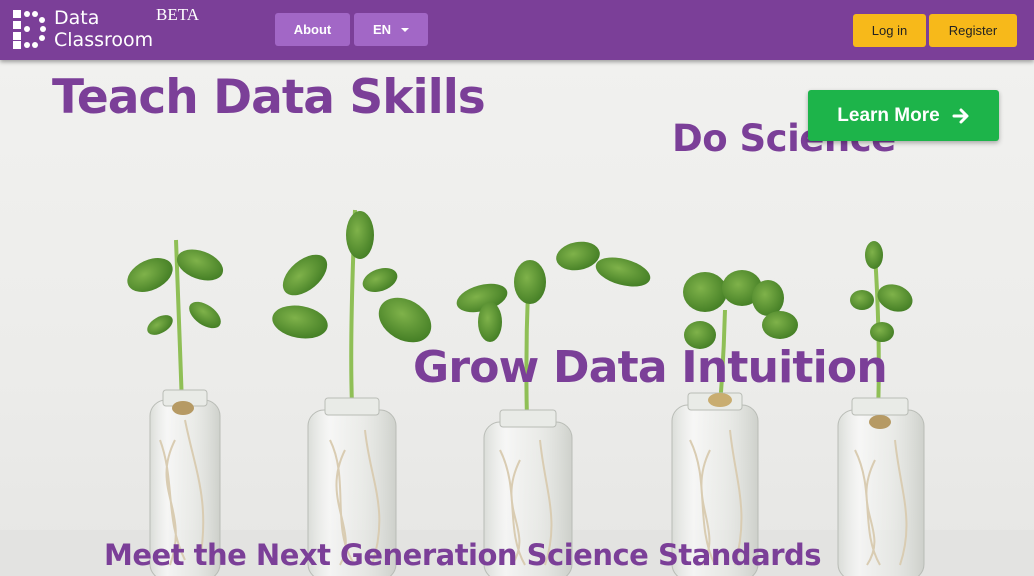 This screenshot has width=1034, height=576. I want to click on about-button-label: About, so click(312, 29).